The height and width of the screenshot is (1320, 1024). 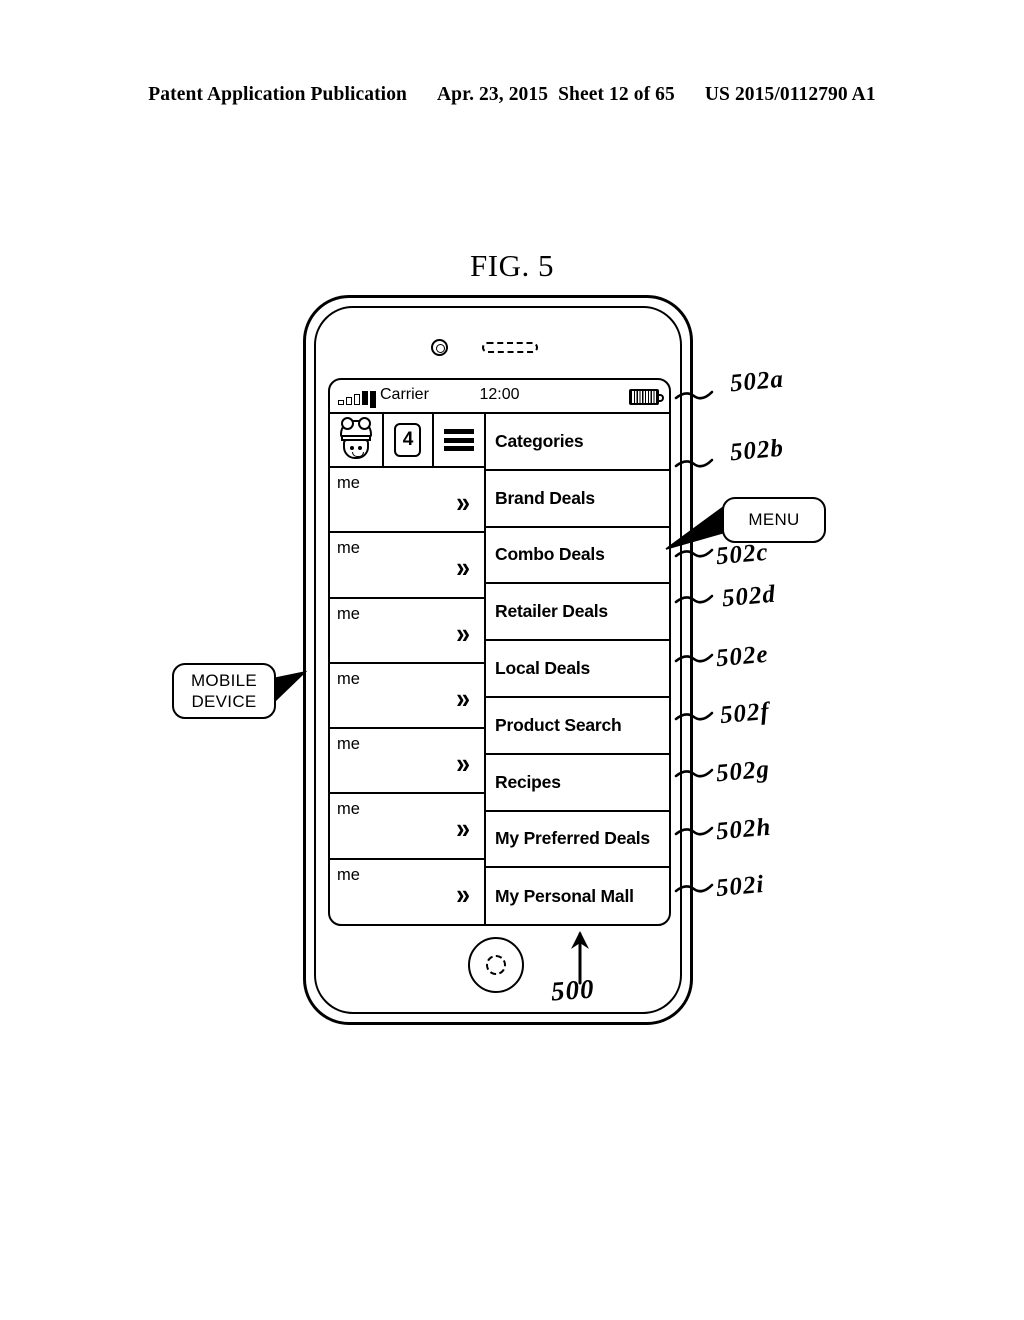 What do you see at coordinates (512, 265) in the screenshot?
I see `figure-title: FIG. 5` at bounding box center [512, 265].